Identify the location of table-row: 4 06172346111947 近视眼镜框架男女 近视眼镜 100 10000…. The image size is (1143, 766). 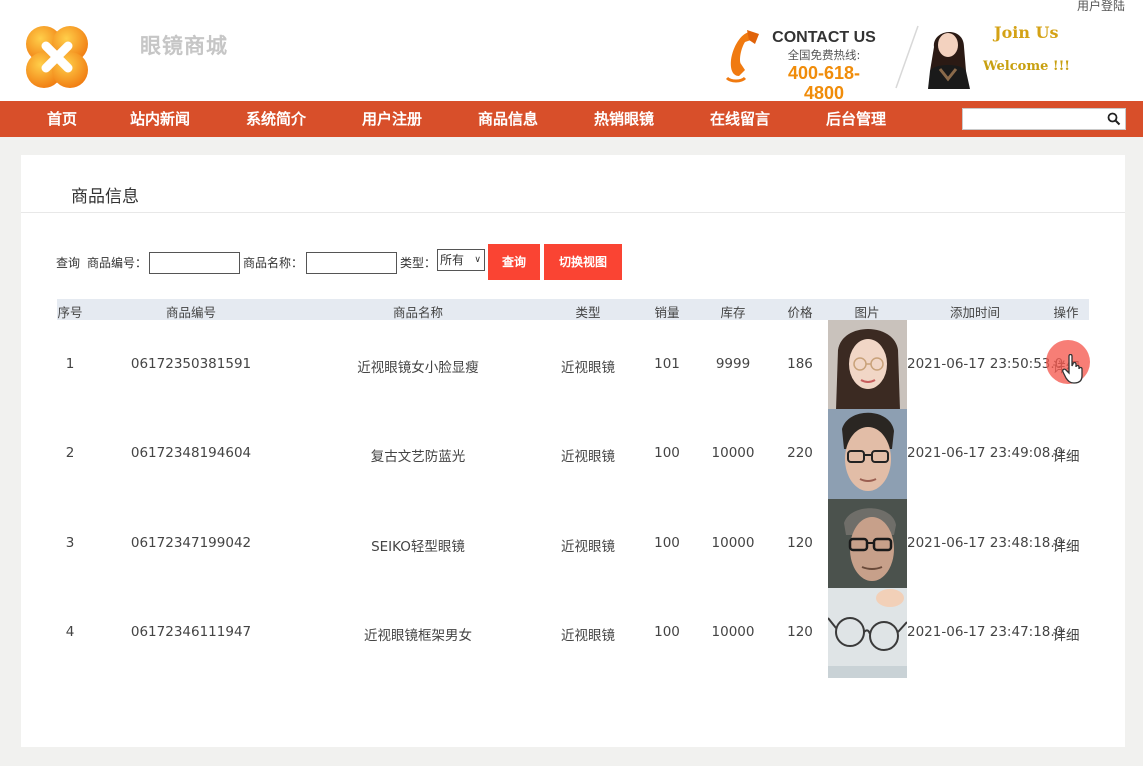
(573, 633).